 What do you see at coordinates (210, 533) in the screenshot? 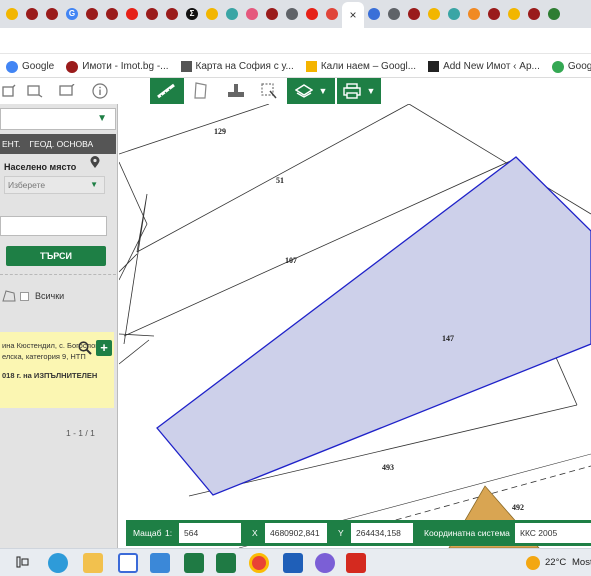
I see `scale-input: 564` at bounding box center [210, 533].